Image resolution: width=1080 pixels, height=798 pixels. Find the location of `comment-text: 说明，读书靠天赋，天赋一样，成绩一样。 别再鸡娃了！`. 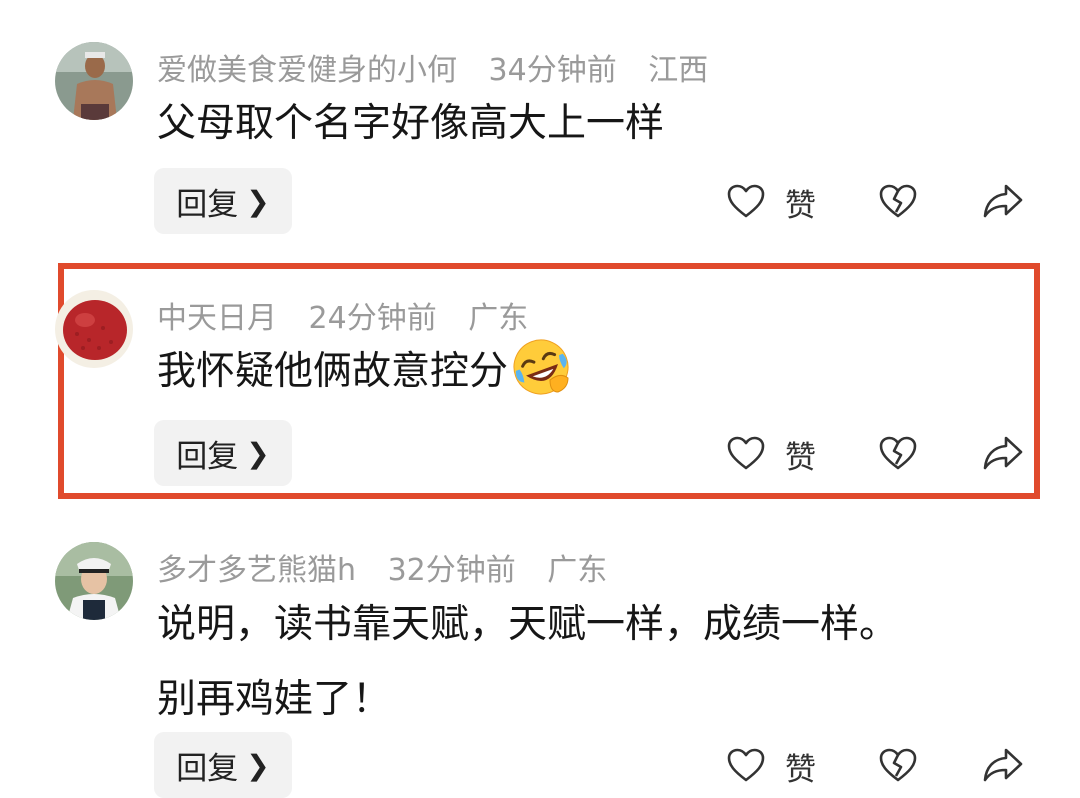

comment-text: 说明，读书靠天赋，天赋一样，成绩一样。 别再鸡娃了！ is located at coordinates (527, 662).